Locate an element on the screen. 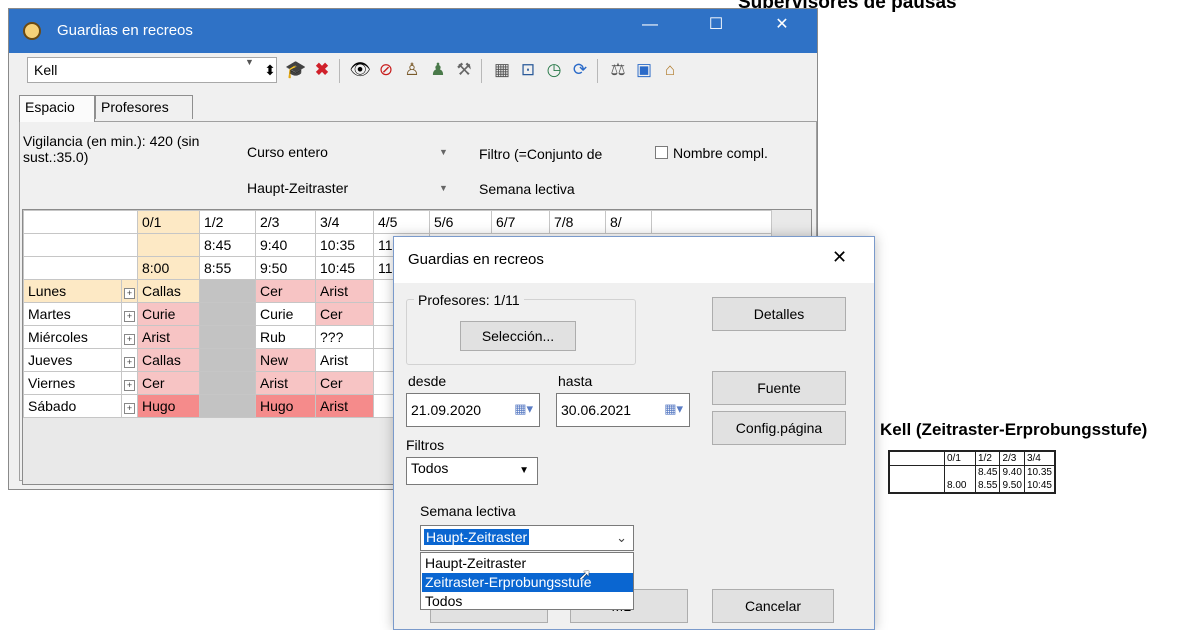 The image size is (1204, 630). fuente-button: Fuente is located at coordinates (779, 388).